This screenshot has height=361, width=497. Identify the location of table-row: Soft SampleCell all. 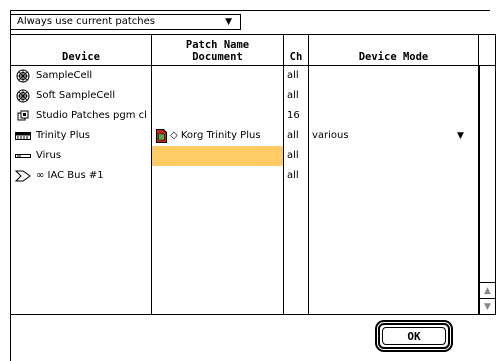
(245, 96).